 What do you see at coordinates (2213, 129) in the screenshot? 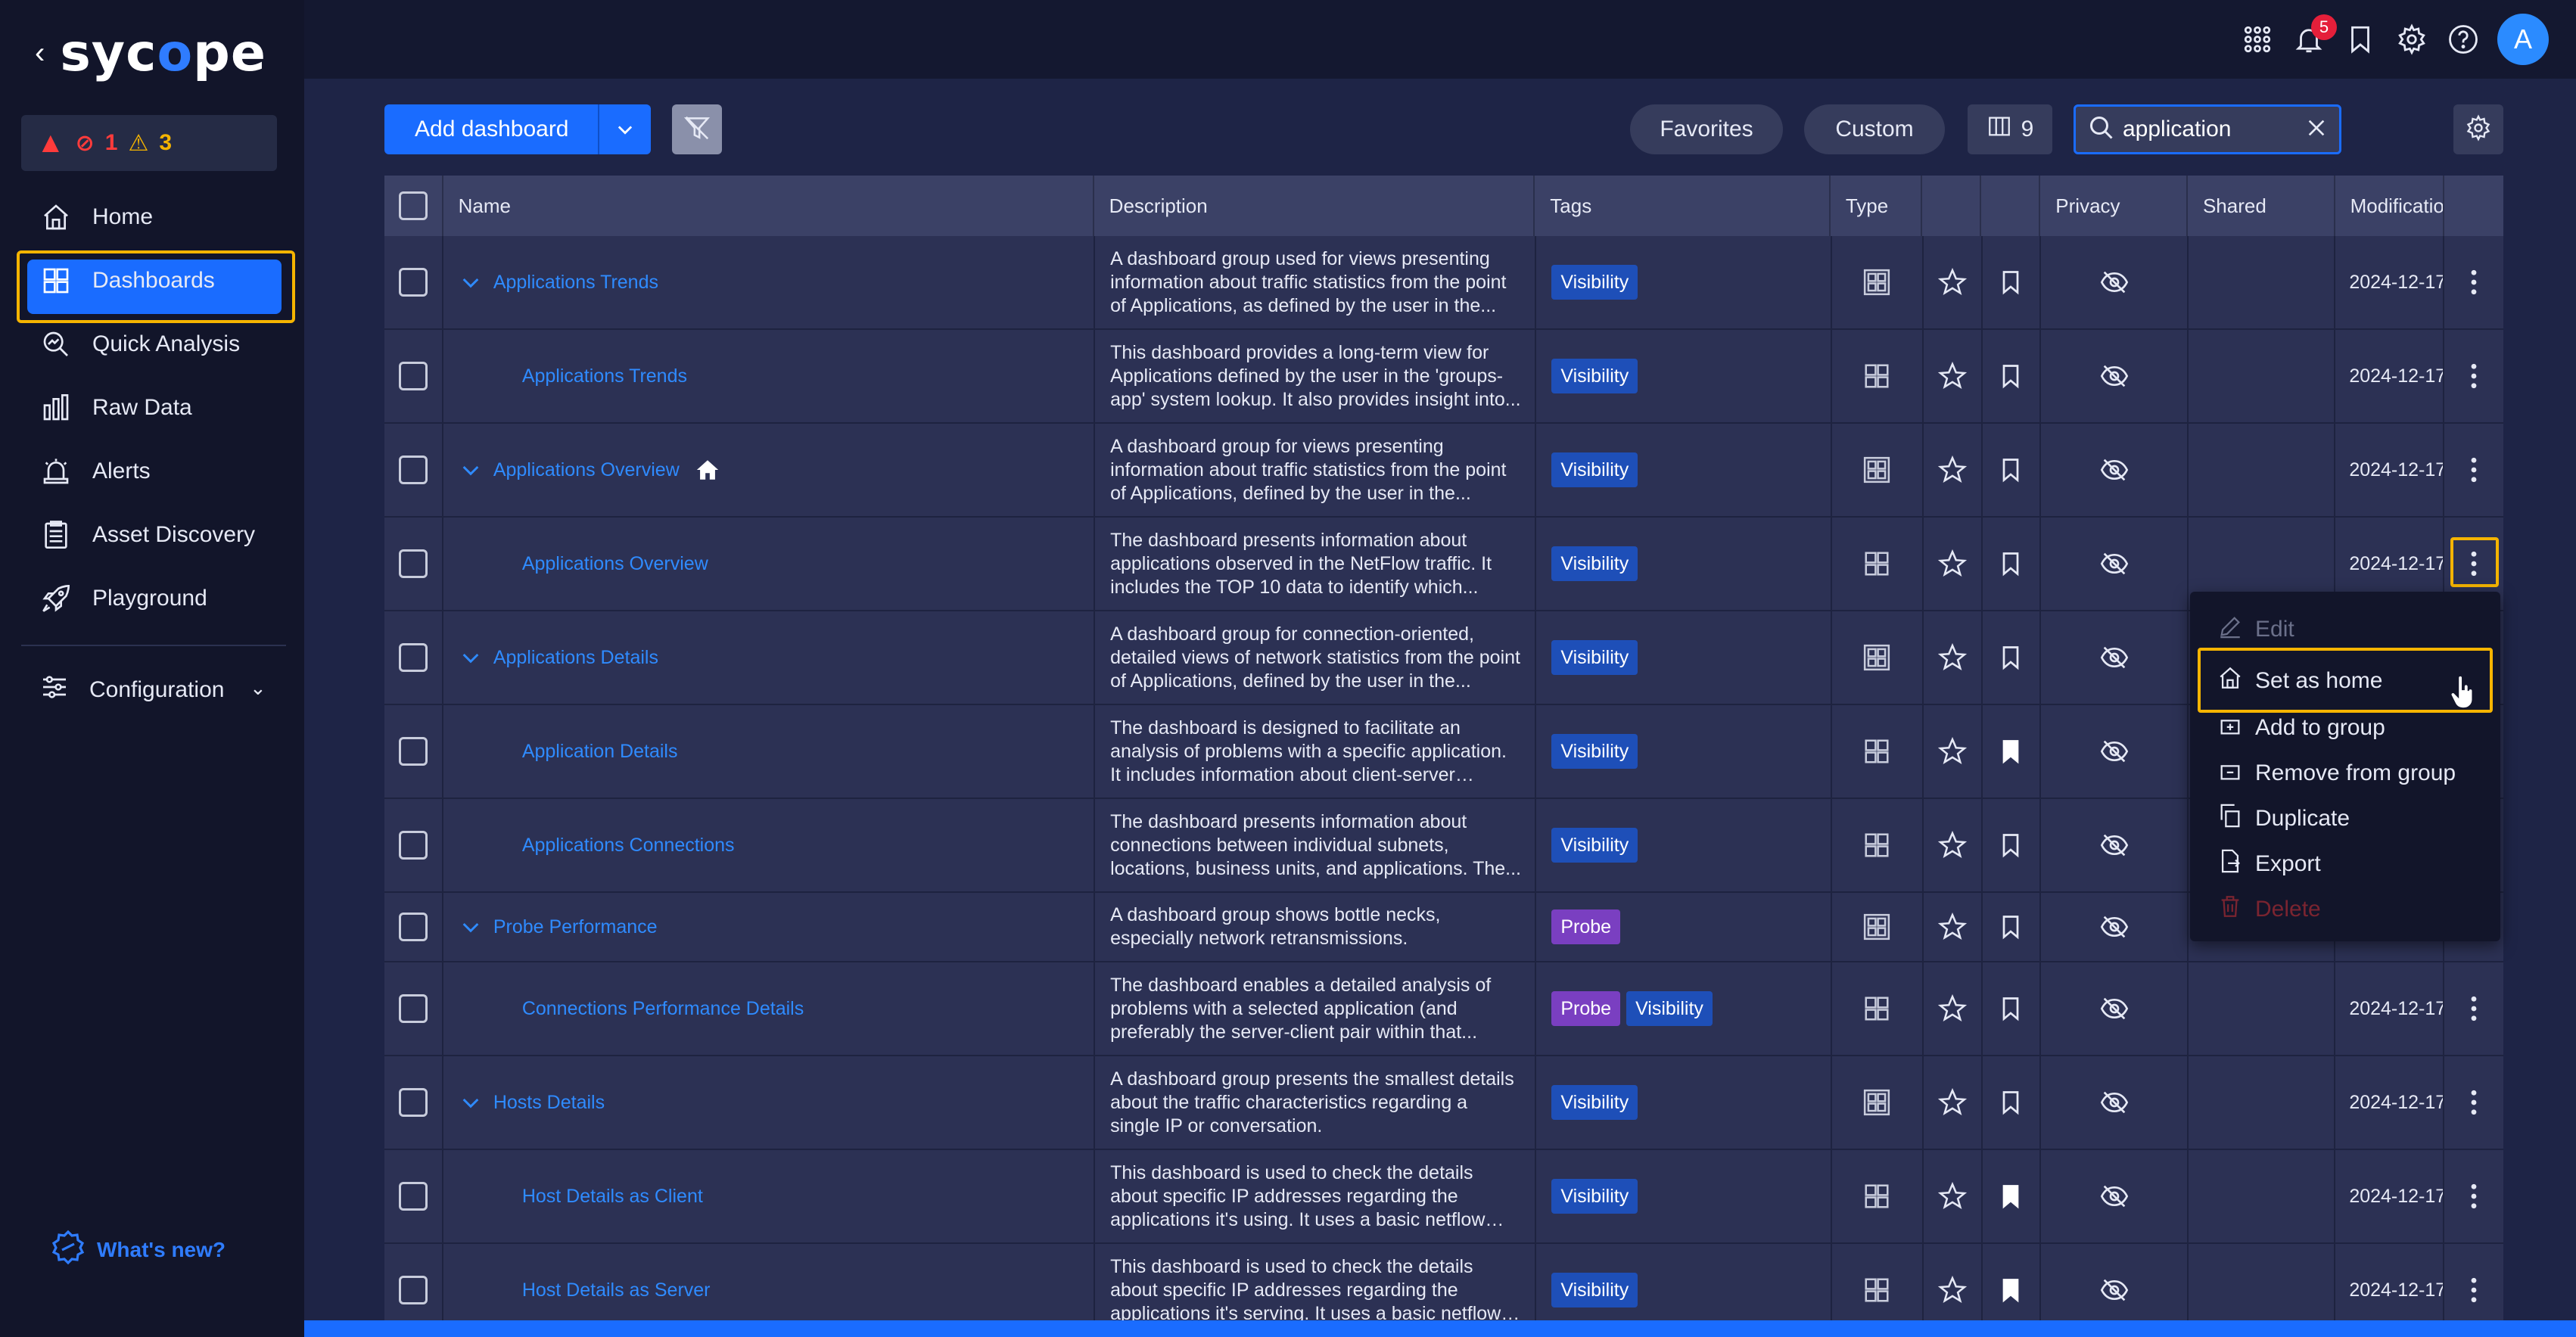
I see `search-input` at bounding box center [2213, 129].